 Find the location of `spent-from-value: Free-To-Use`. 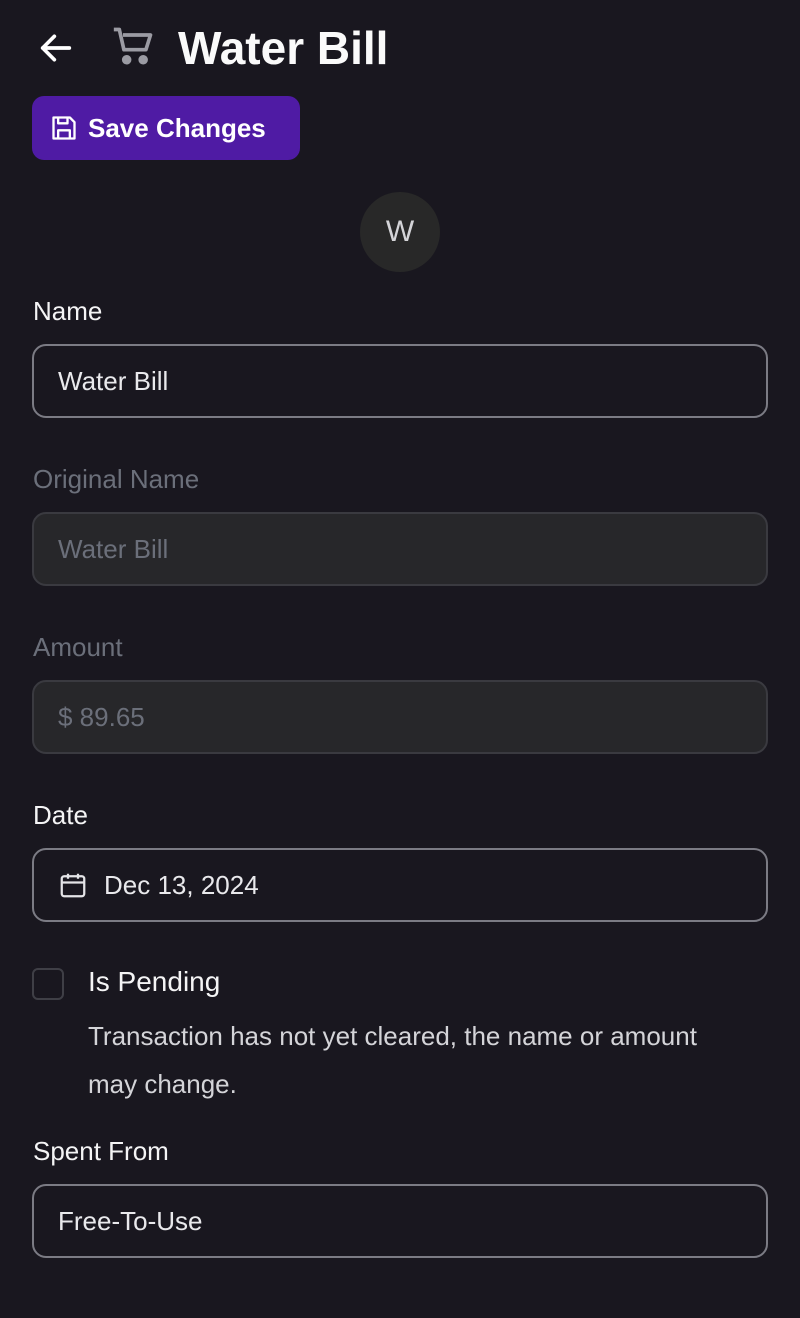

spent-from-value: Free-To-Use is located at coordinates (130, 1220).